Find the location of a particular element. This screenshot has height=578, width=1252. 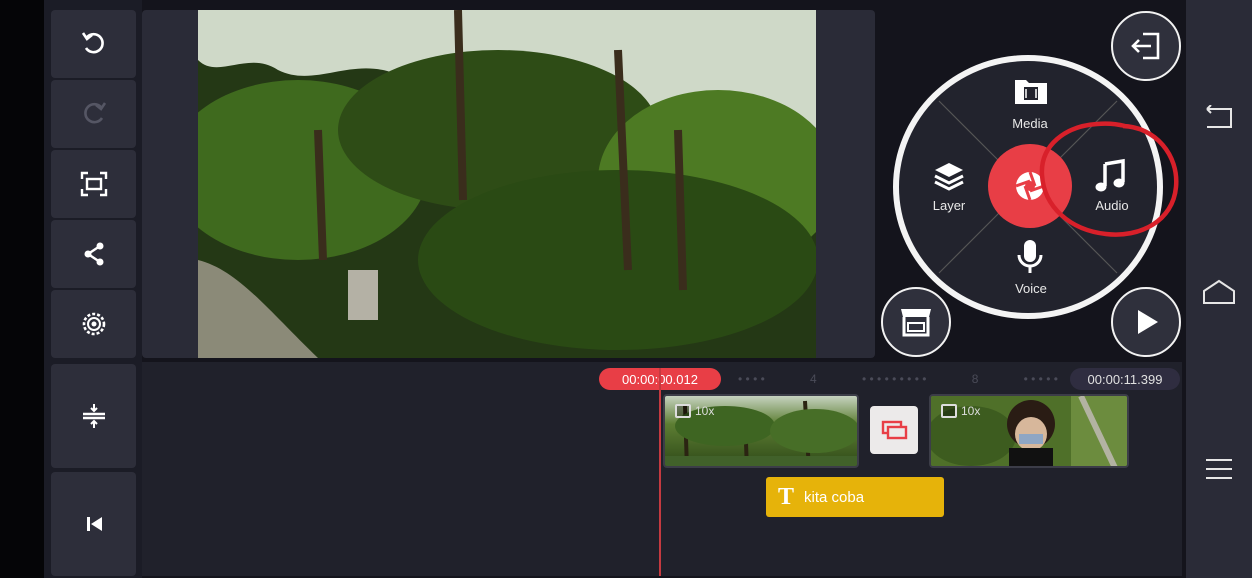

skip-to-start-button is located at coordinates (93, 524).